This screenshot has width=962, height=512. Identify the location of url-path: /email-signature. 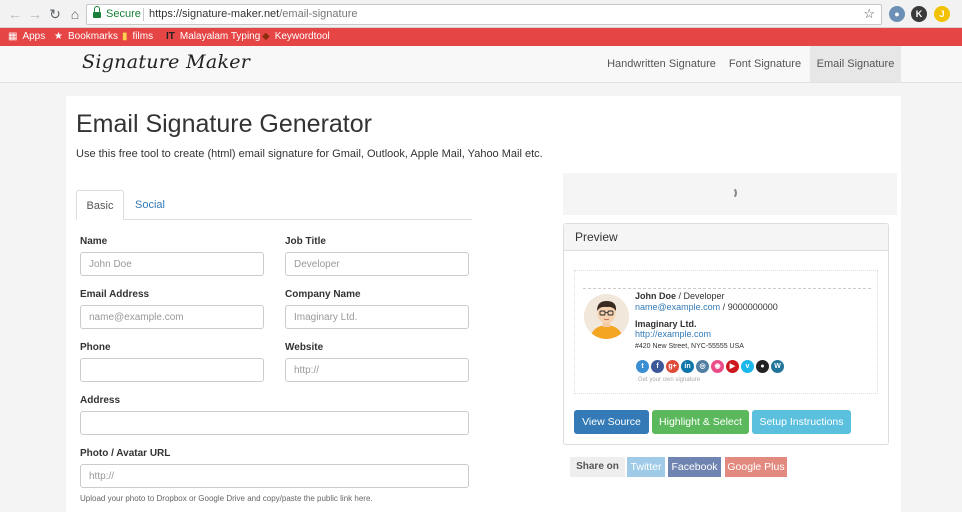
(318, 14).